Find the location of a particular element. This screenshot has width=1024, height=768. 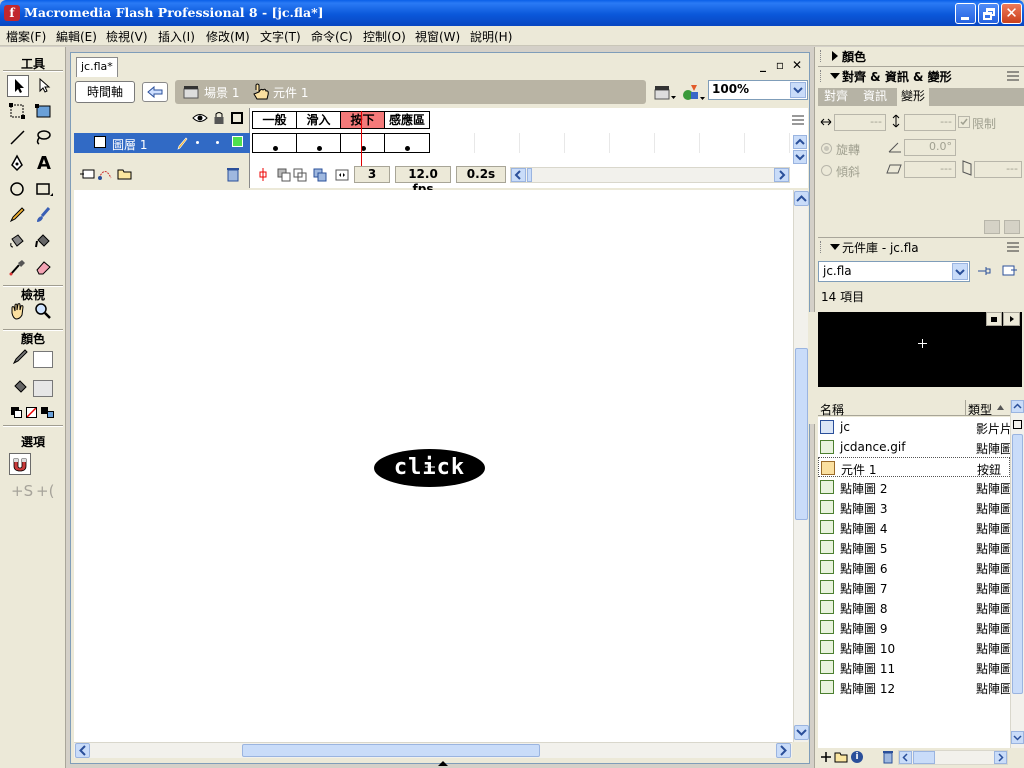

delete-layer-icon is located at coordinates (233, 174).